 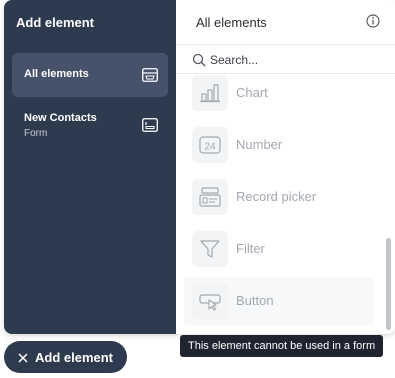 I want to click on tooltip: This element cannot be used in a form, so click(x=282, y=346).